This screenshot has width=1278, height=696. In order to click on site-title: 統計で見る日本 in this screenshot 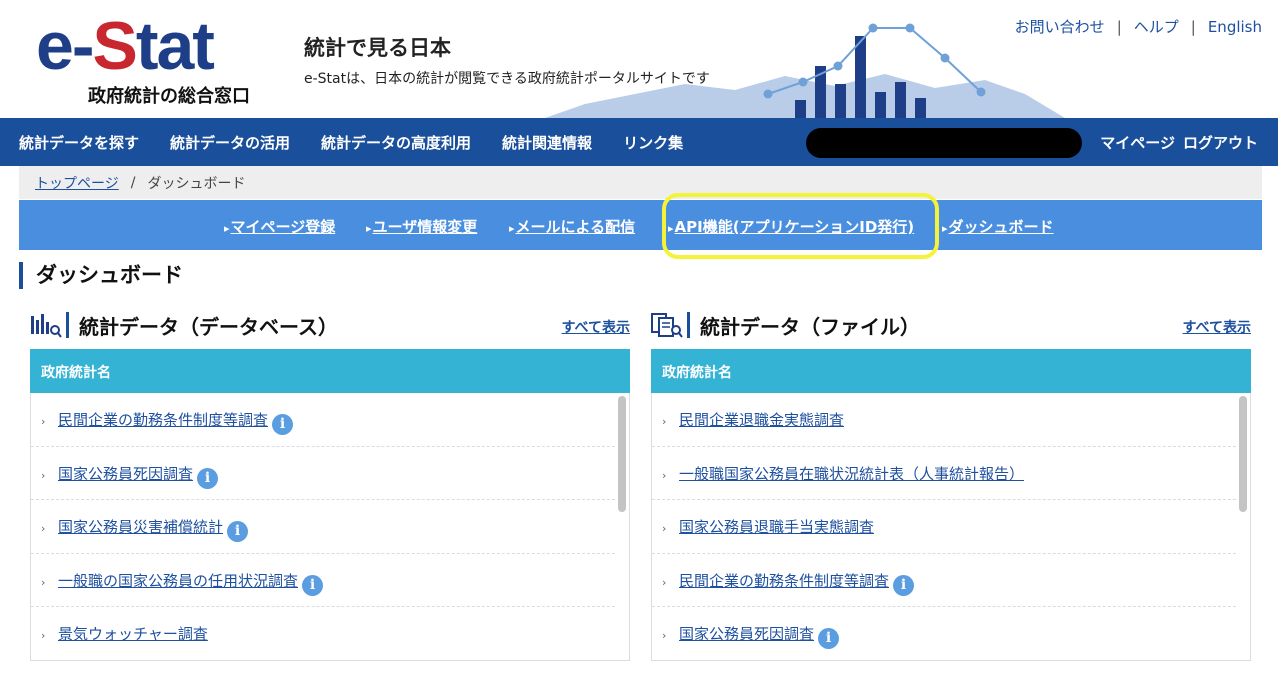, I will do `click(377, 48)`.